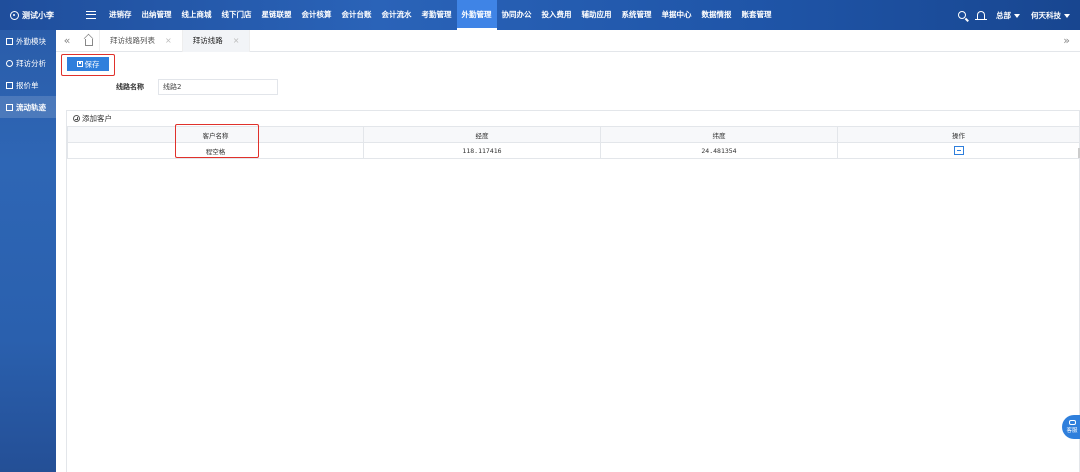 This screenshot has height=472, width=1080. I want to click on nav-item-expenses: 投入费用, so click(557, 15).